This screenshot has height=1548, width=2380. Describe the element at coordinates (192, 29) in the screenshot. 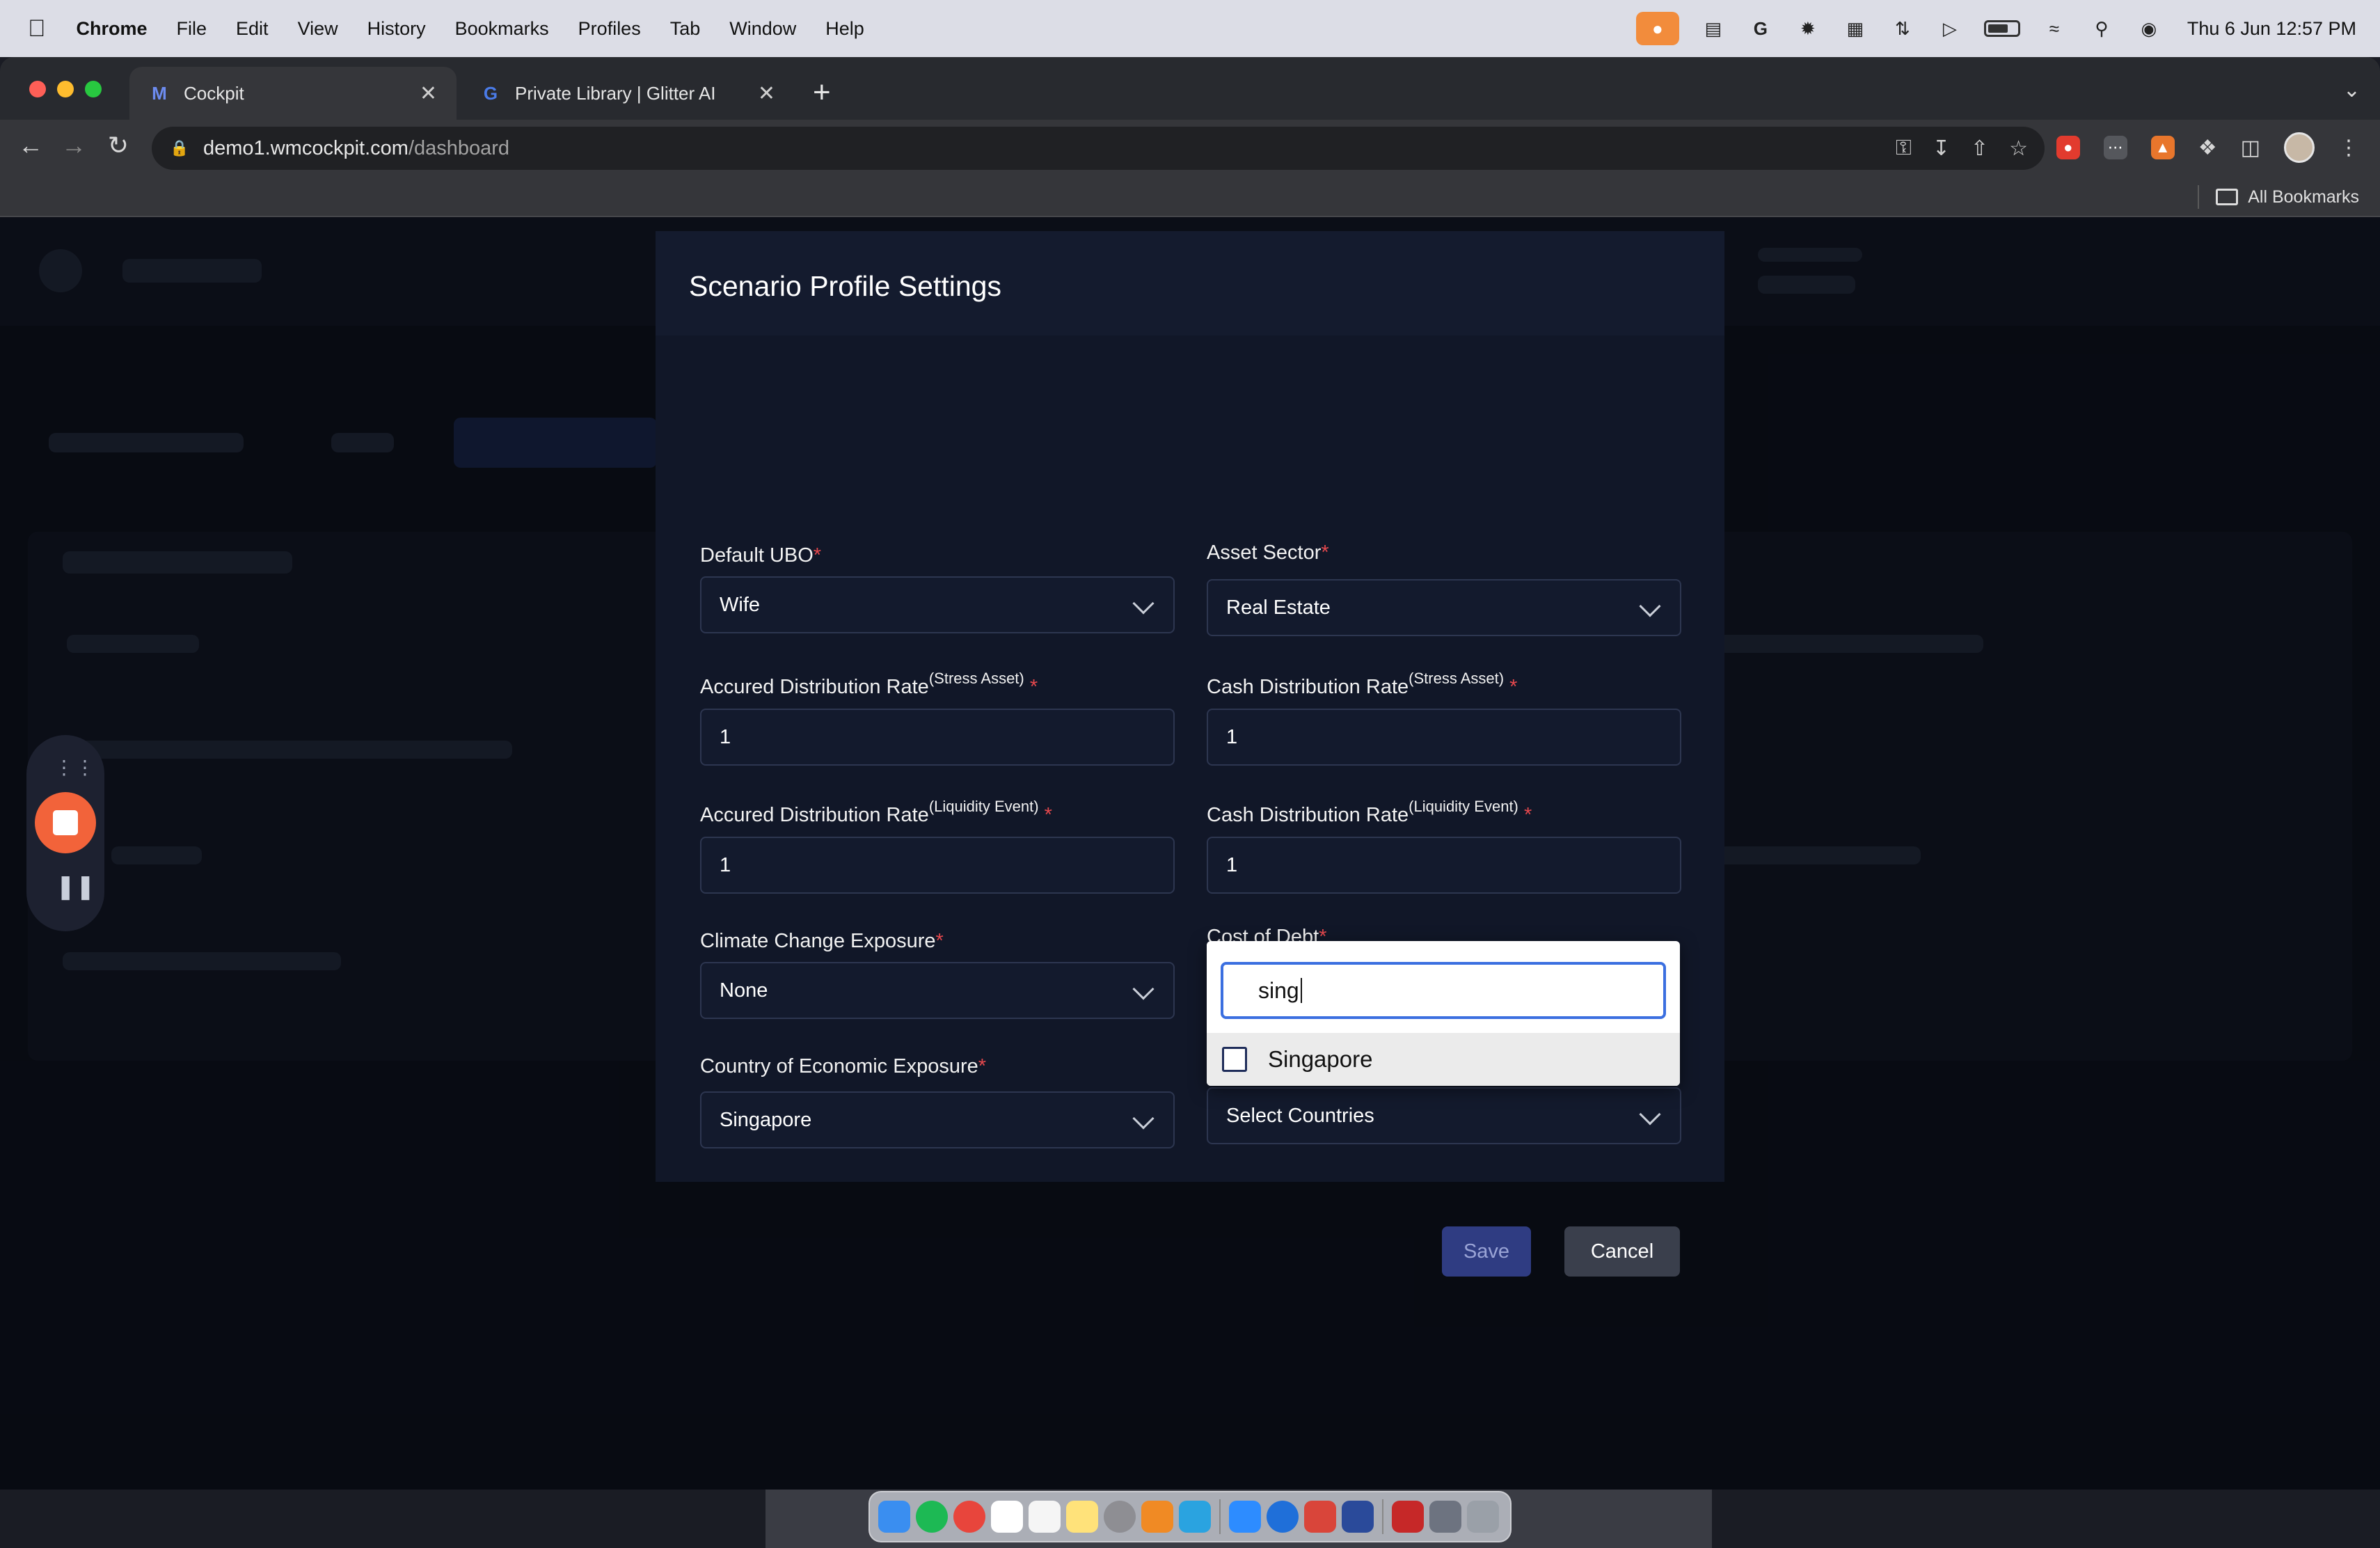

I see `menu-file: File` at that location.